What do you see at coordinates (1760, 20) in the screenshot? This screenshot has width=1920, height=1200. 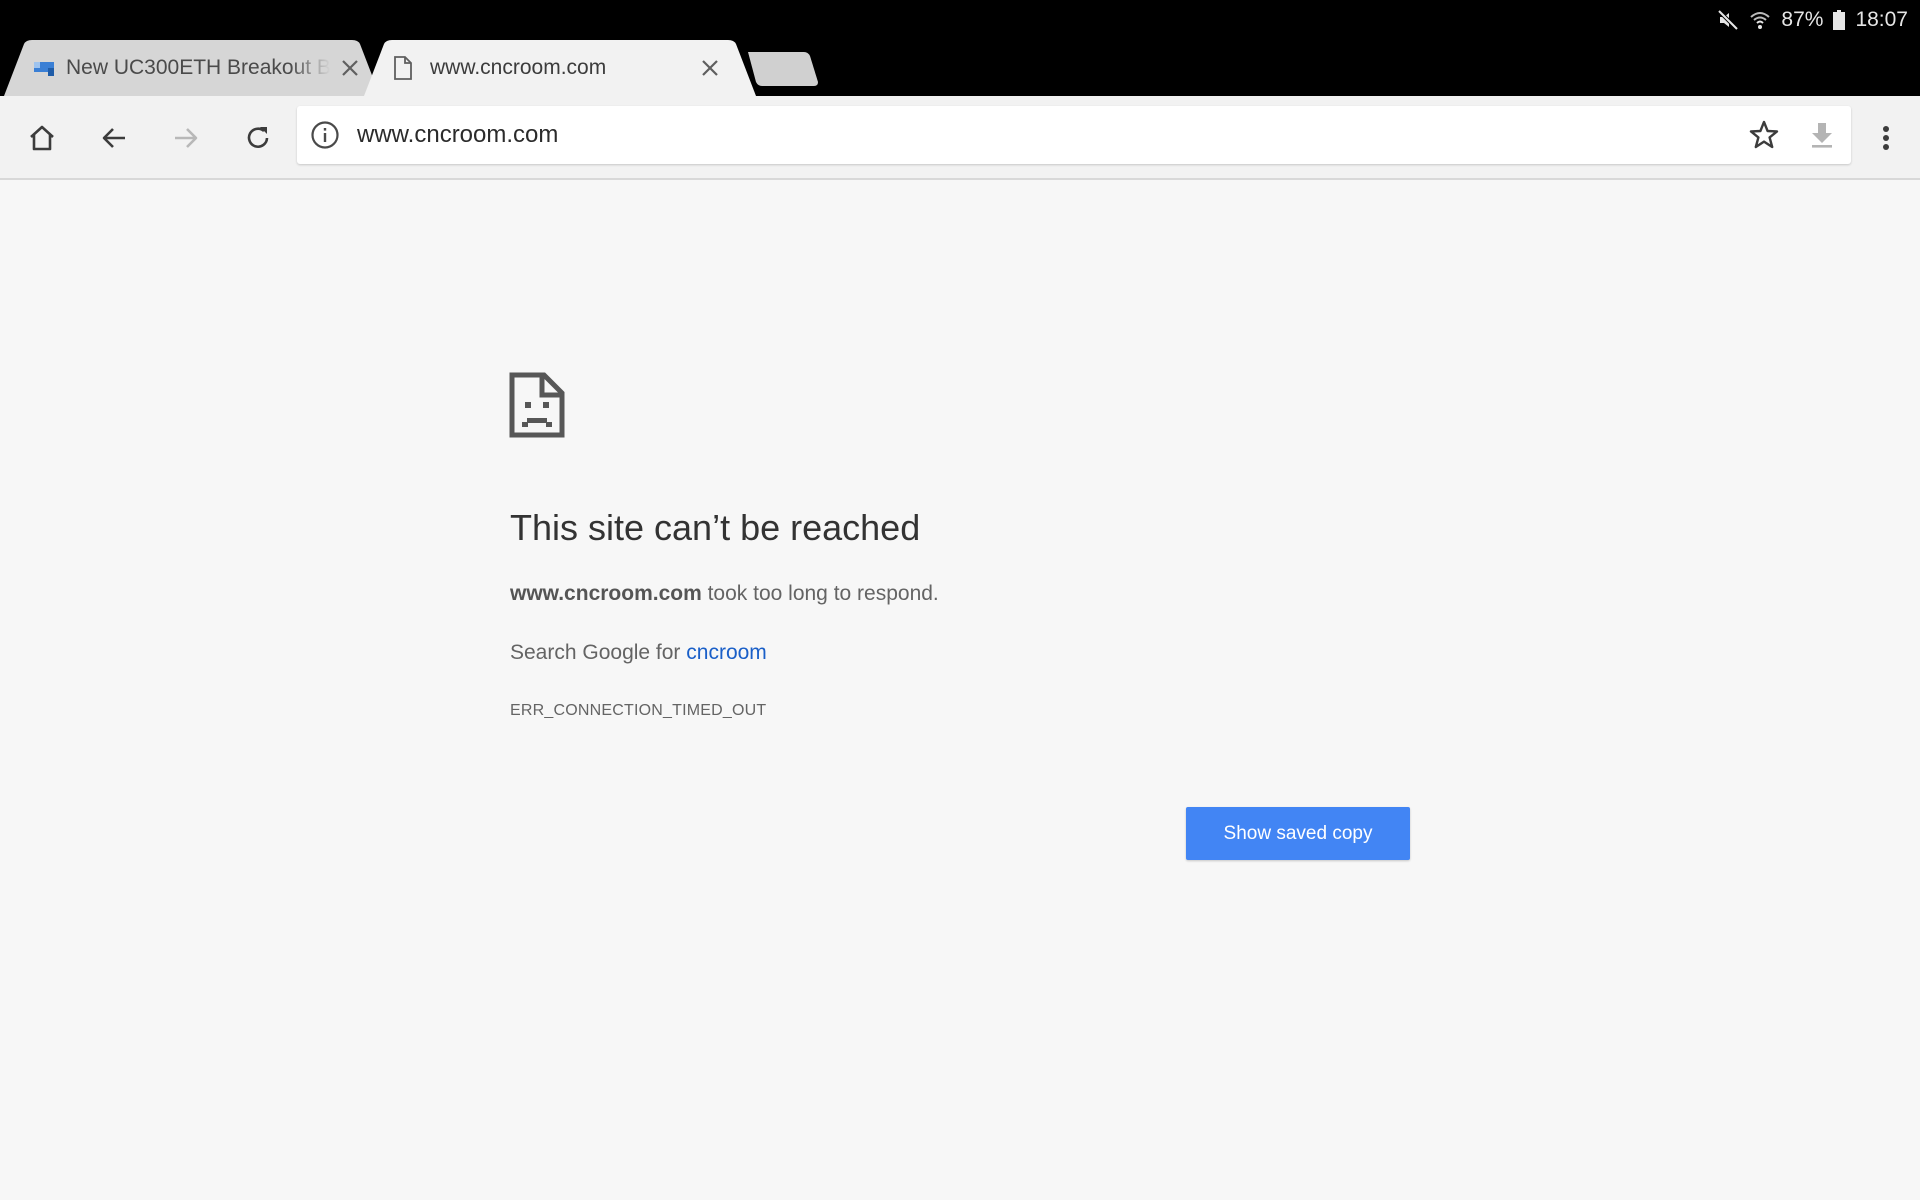 I see `wifi-icon` at bounding box center [1760, 20].